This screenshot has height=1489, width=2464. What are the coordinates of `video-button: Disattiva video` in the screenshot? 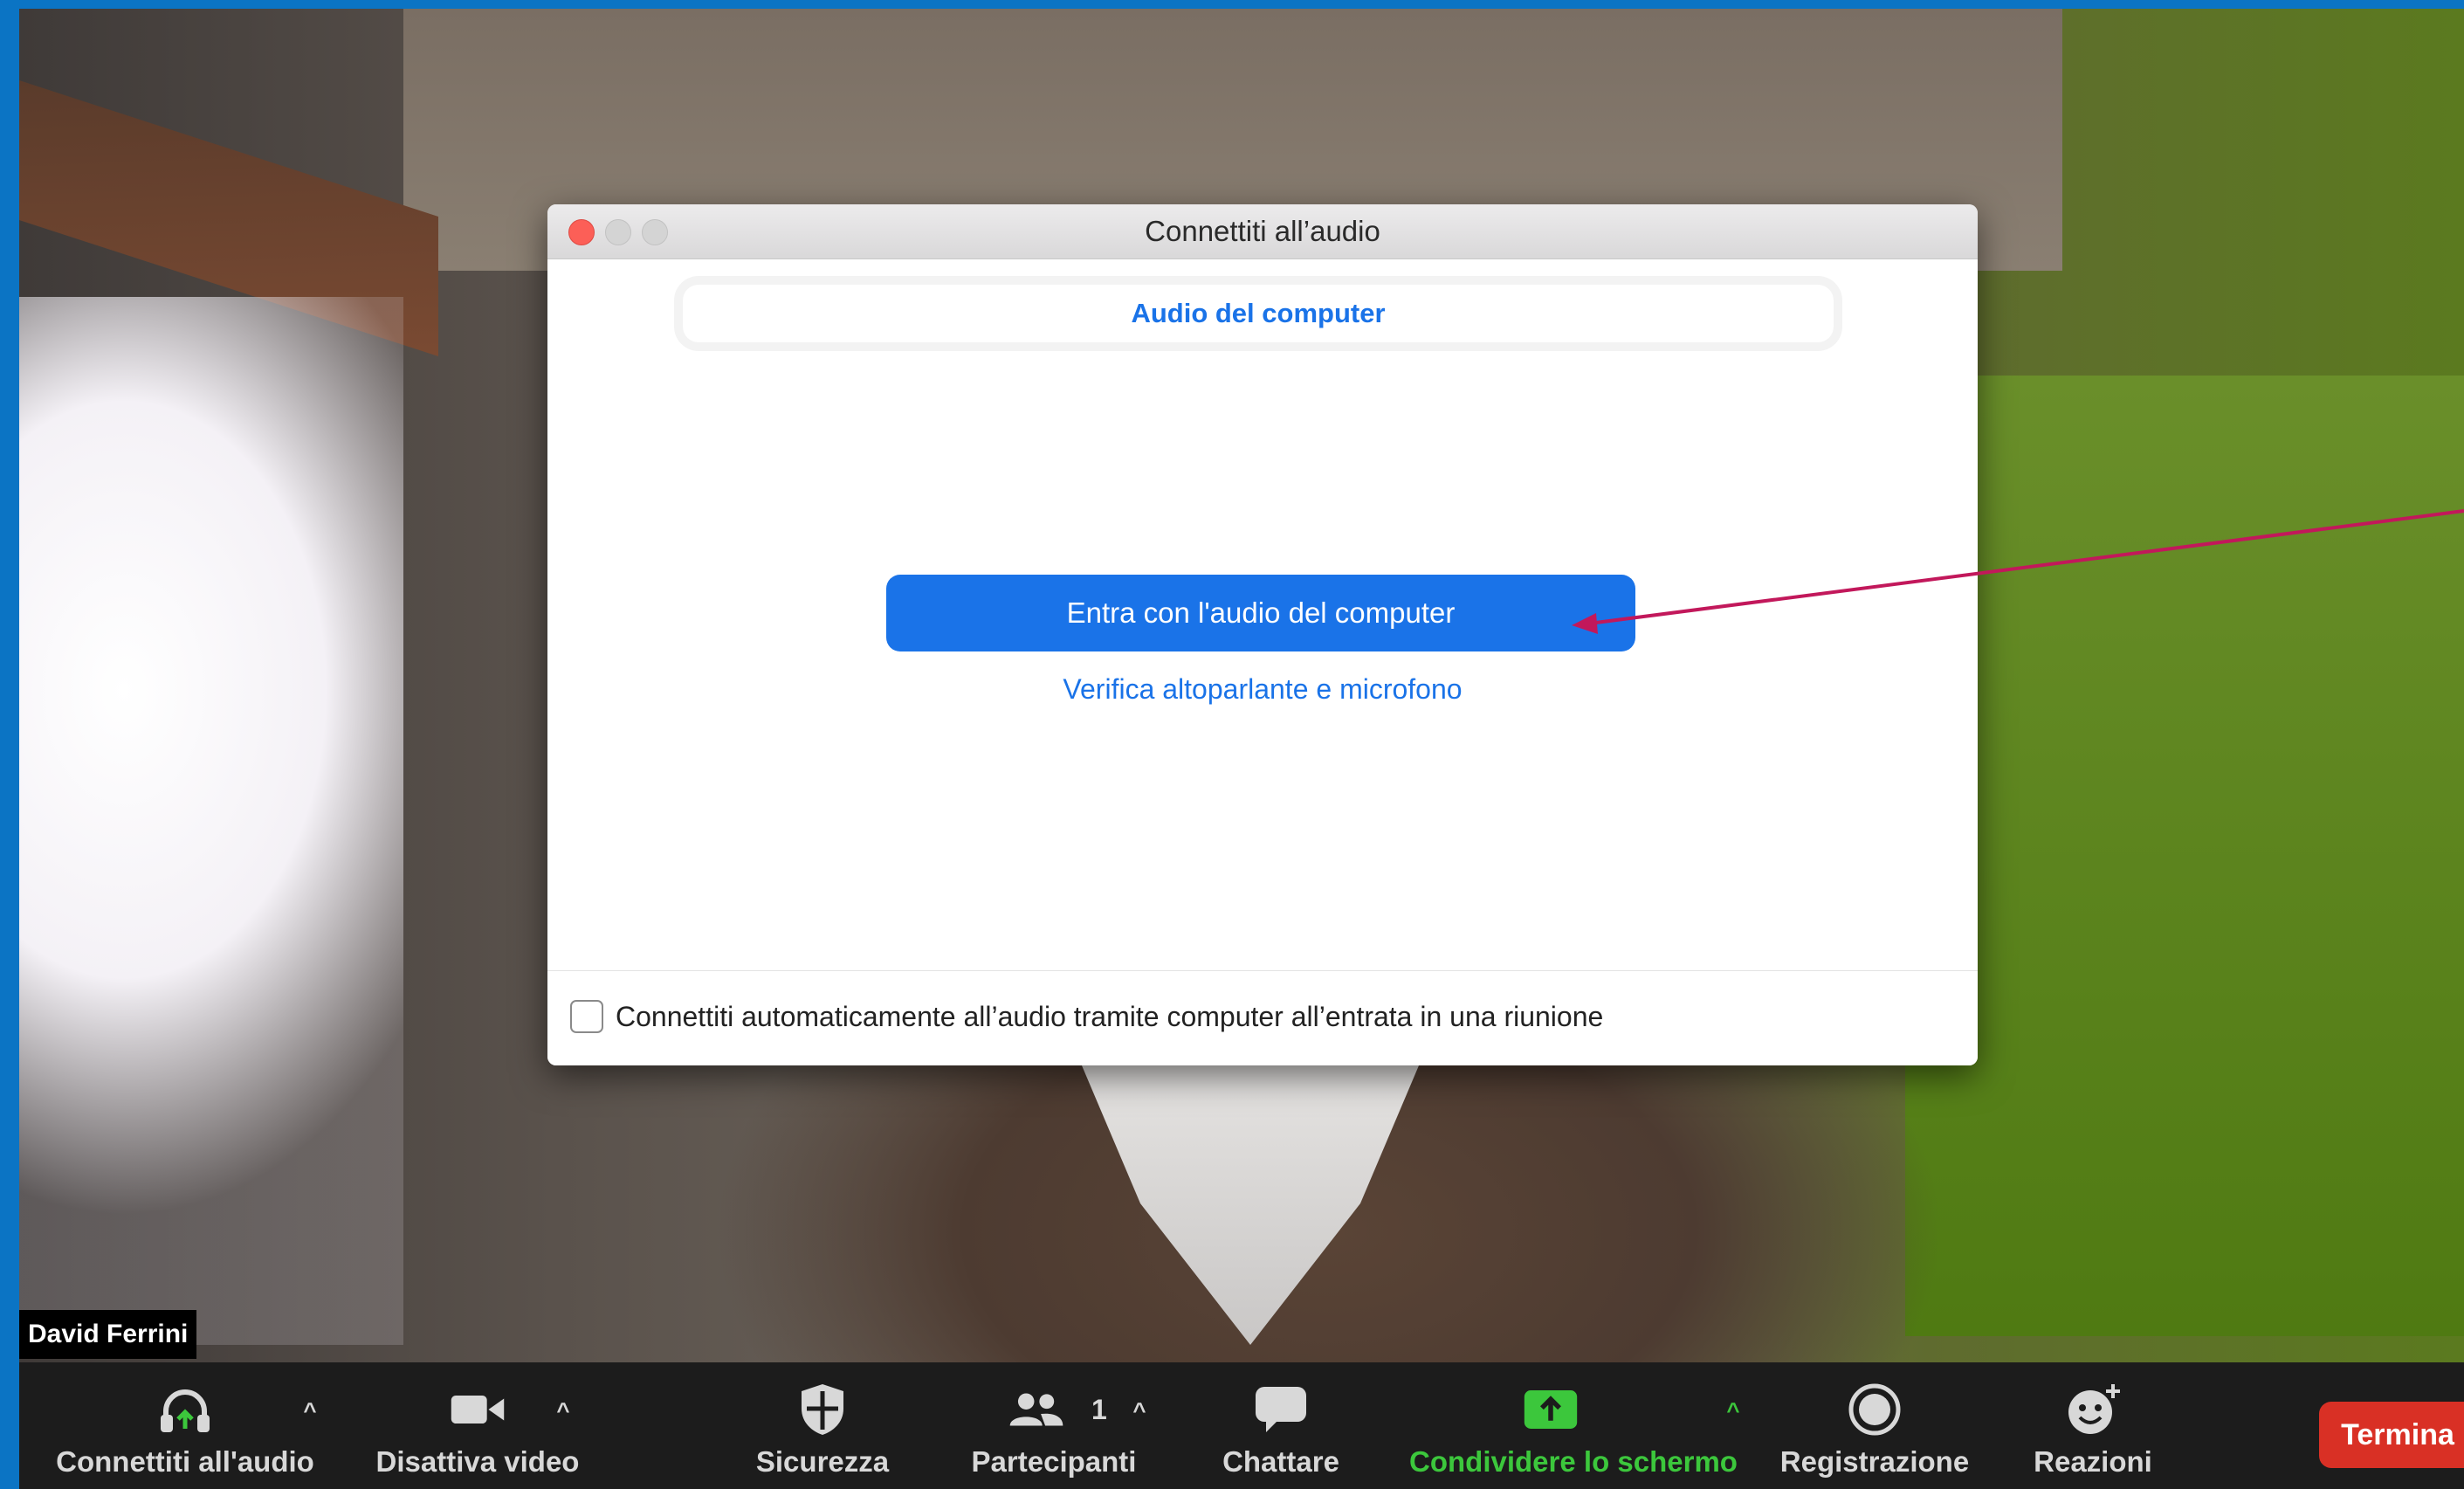 It's located at (477, 1425).